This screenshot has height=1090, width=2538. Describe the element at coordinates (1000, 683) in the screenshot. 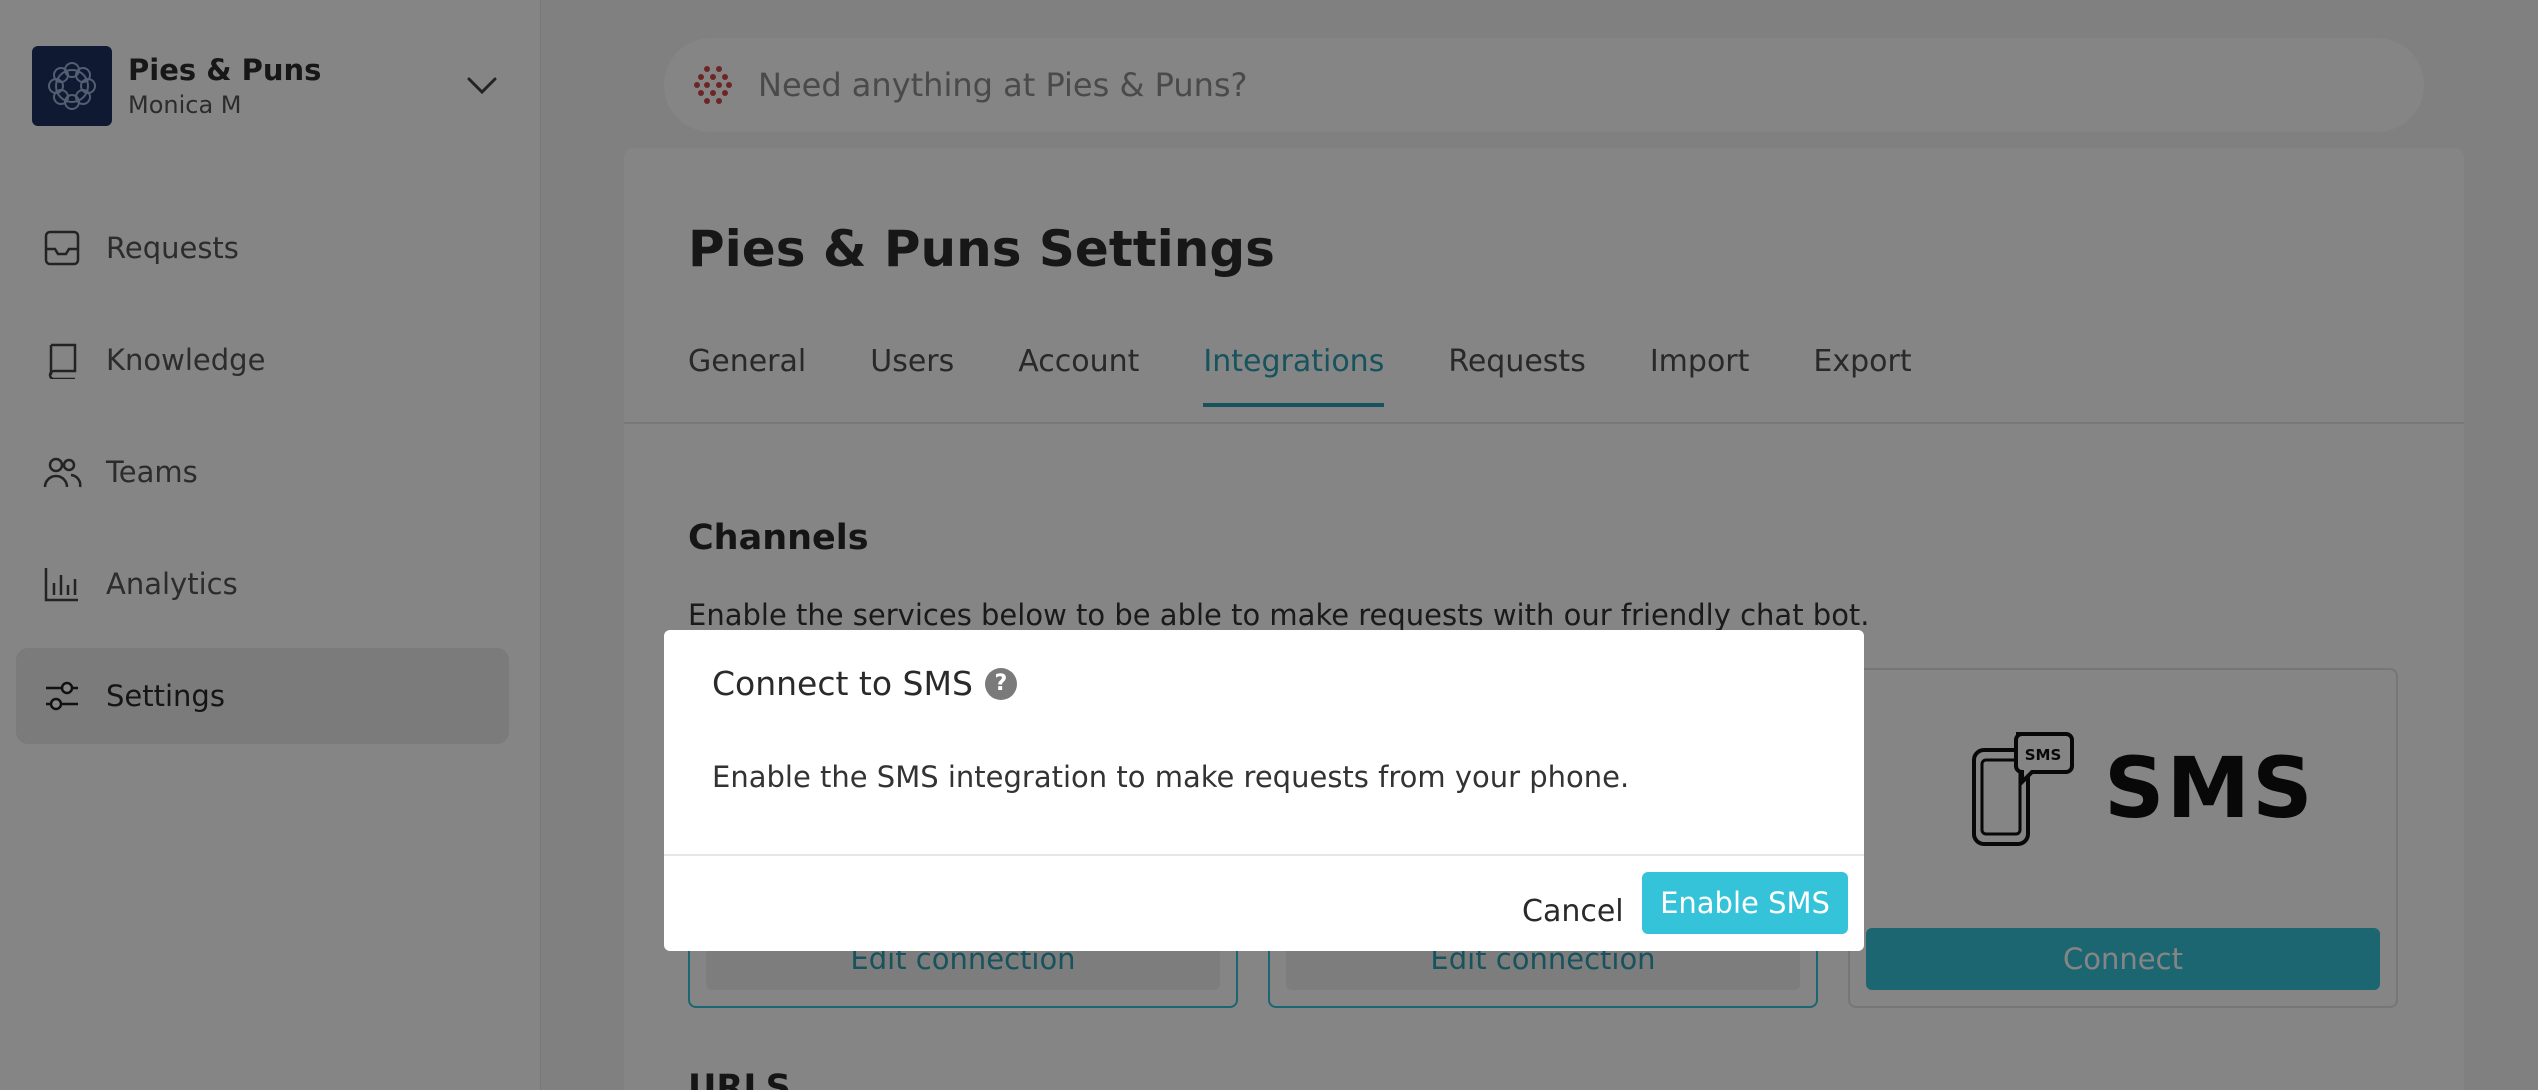

I see `help-icon: ?` at that location.